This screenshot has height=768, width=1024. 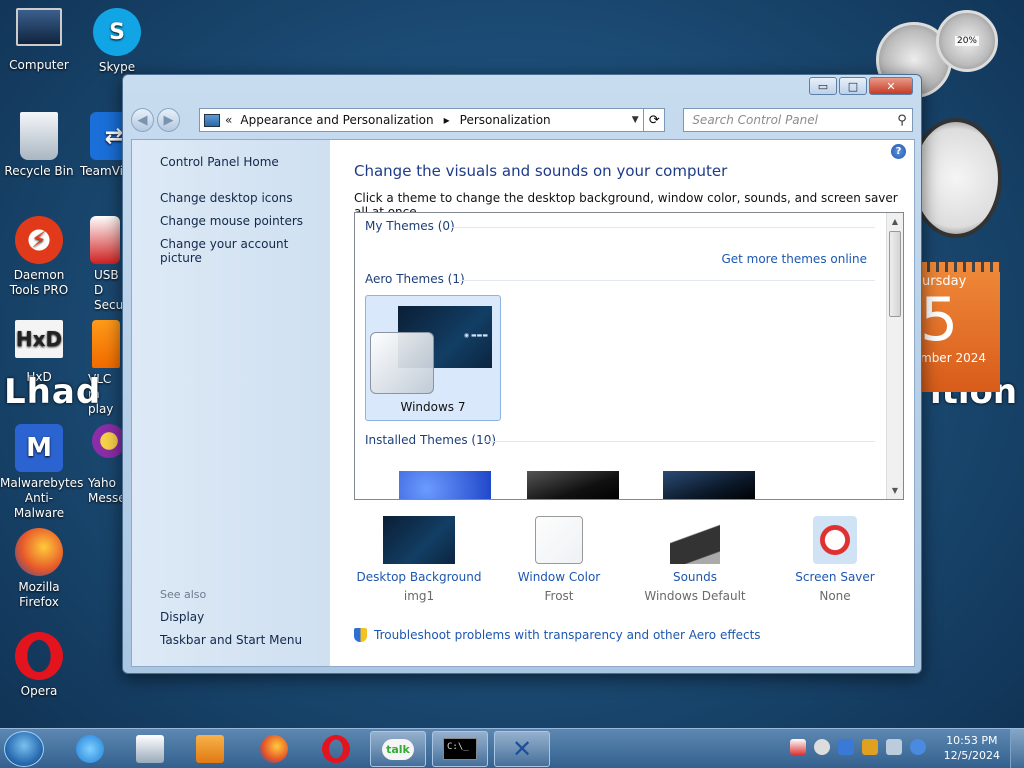 I want to click on desktop-icon-yahoo-messenger: Yaho Messe, so click(x=102, y=465).